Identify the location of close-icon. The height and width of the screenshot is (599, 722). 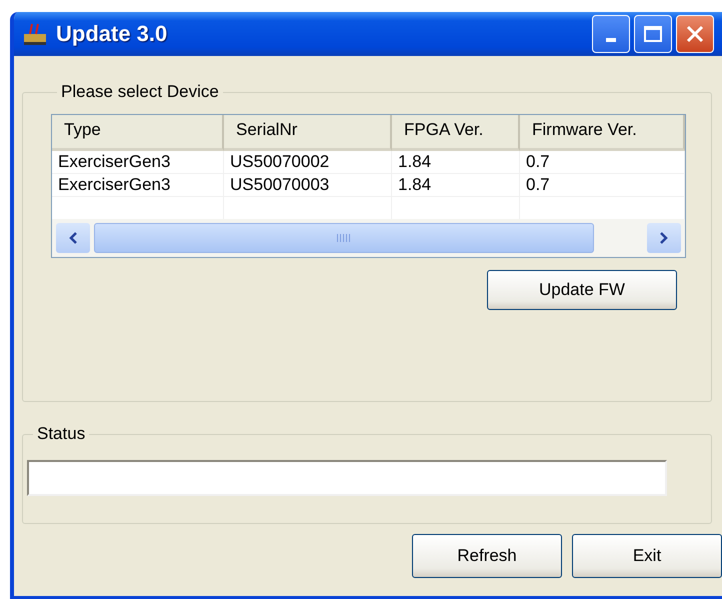
(695, 34).